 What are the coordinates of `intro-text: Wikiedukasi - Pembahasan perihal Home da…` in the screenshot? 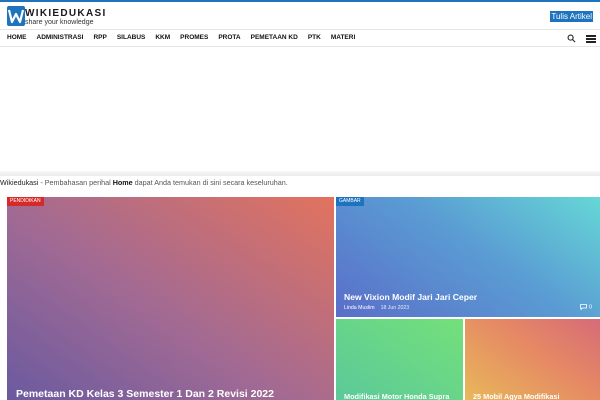 It's located at (300, 183).